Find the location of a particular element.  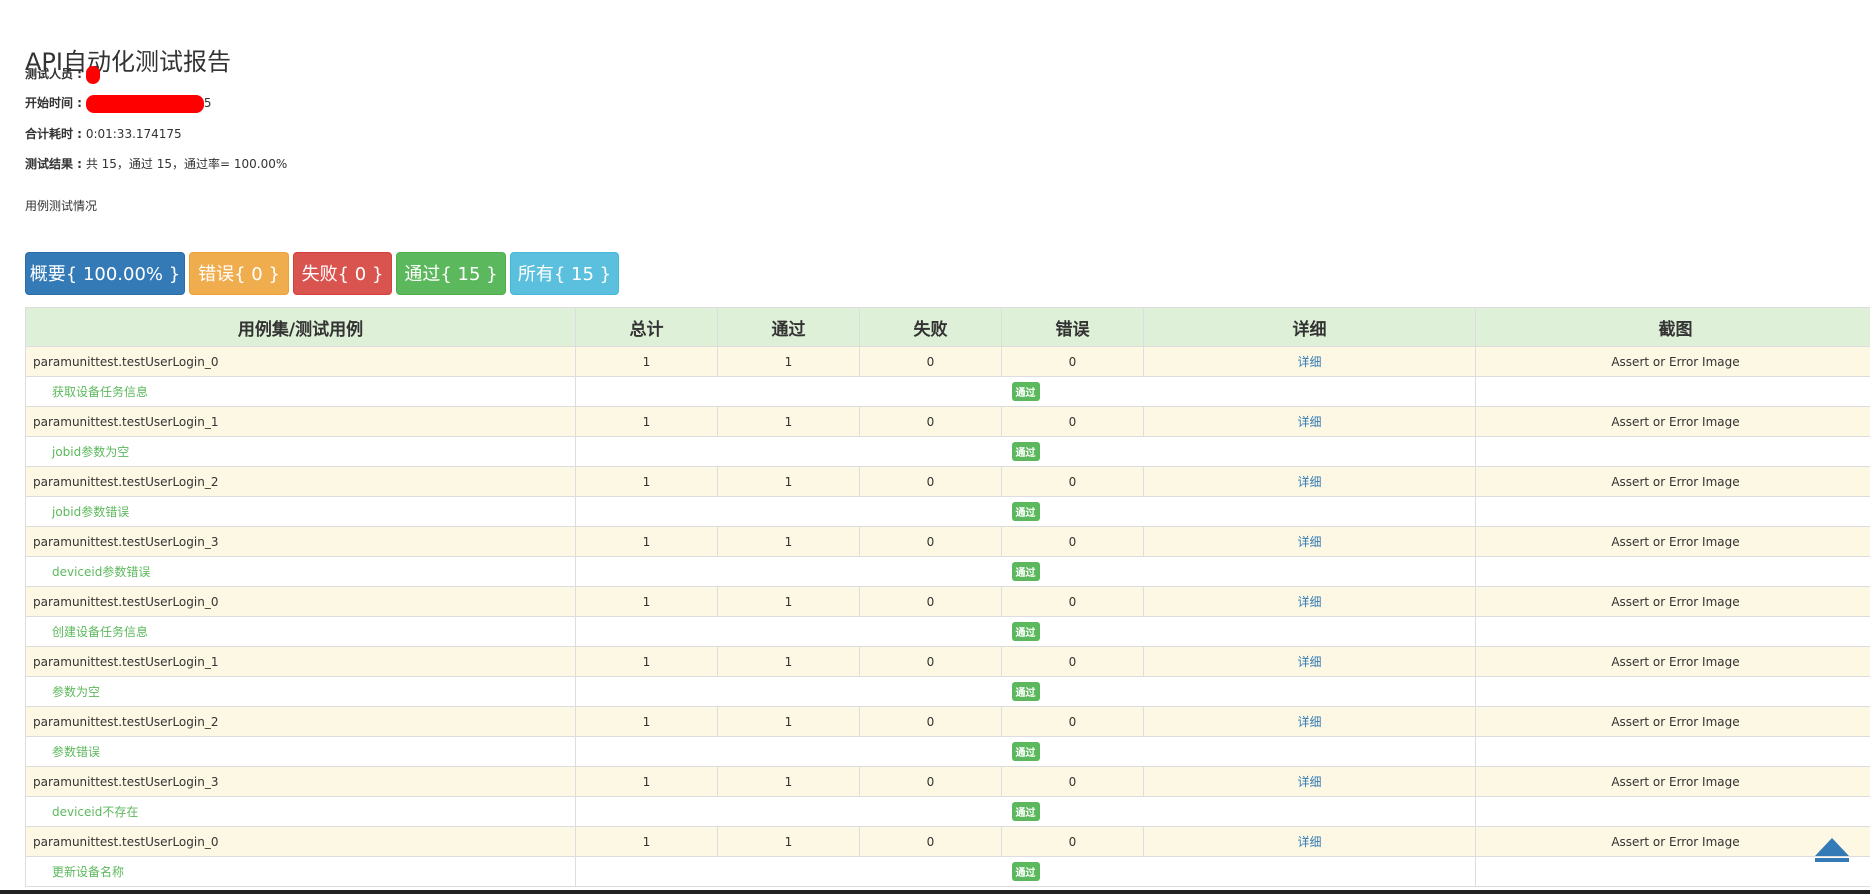

result-label: 测试结果 : is located at coordinates (53, 164).